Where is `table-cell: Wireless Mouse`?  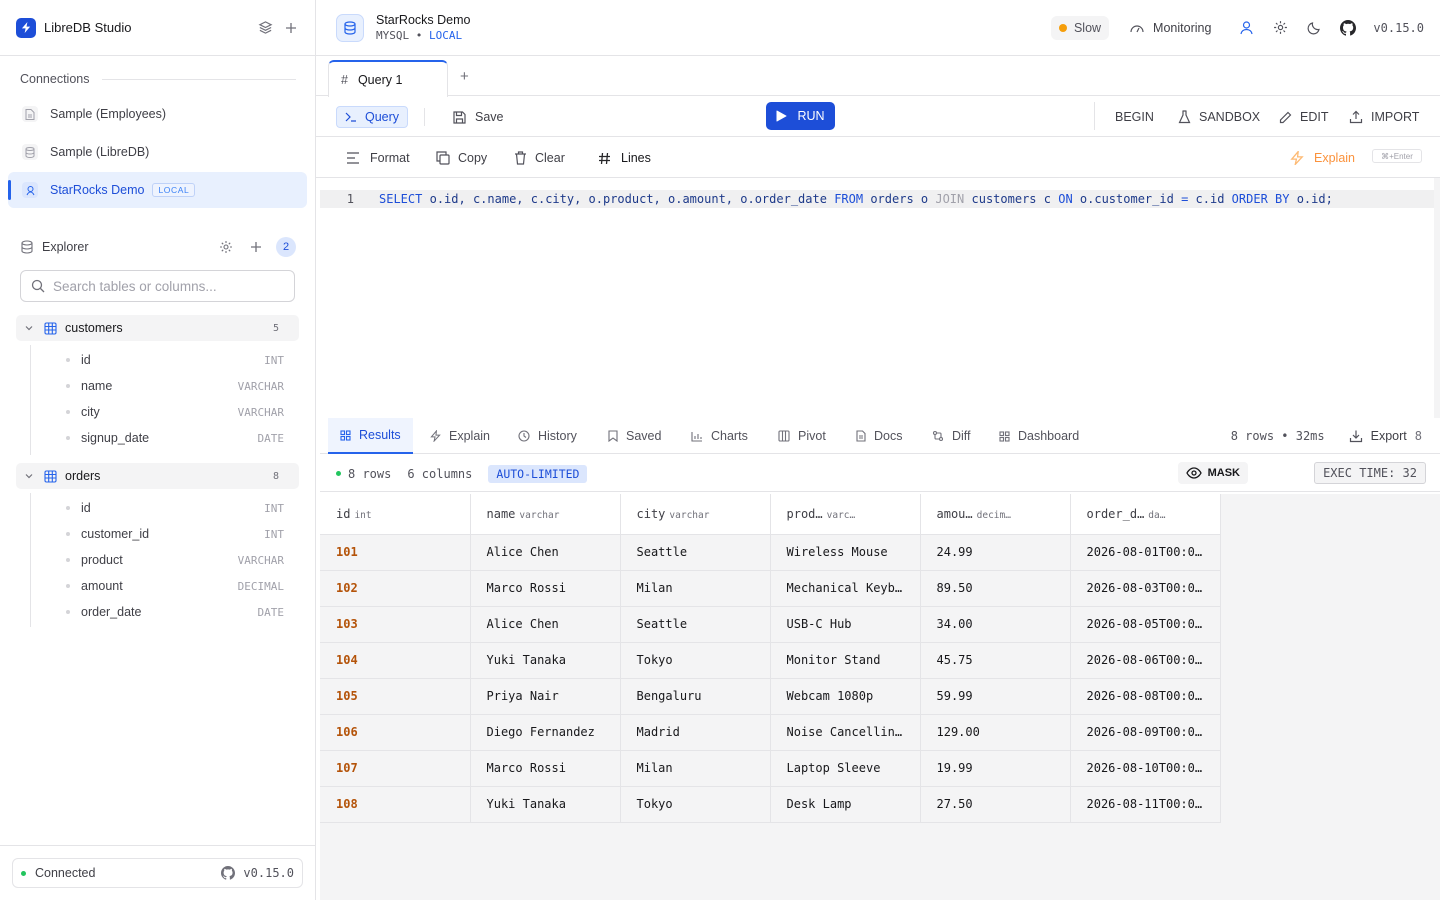
table-cell: Wireless Mouse is located at coordinates (845, 552).